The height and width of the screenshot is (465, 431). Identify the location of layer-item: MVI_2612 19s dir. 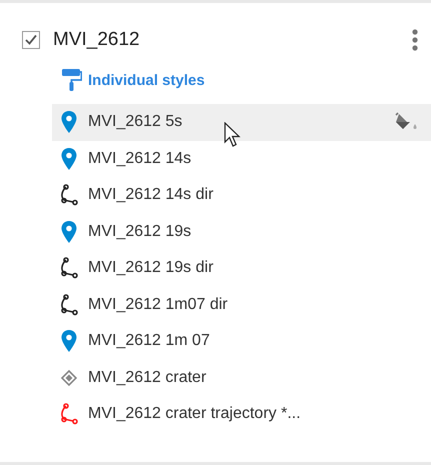
(241, 268).